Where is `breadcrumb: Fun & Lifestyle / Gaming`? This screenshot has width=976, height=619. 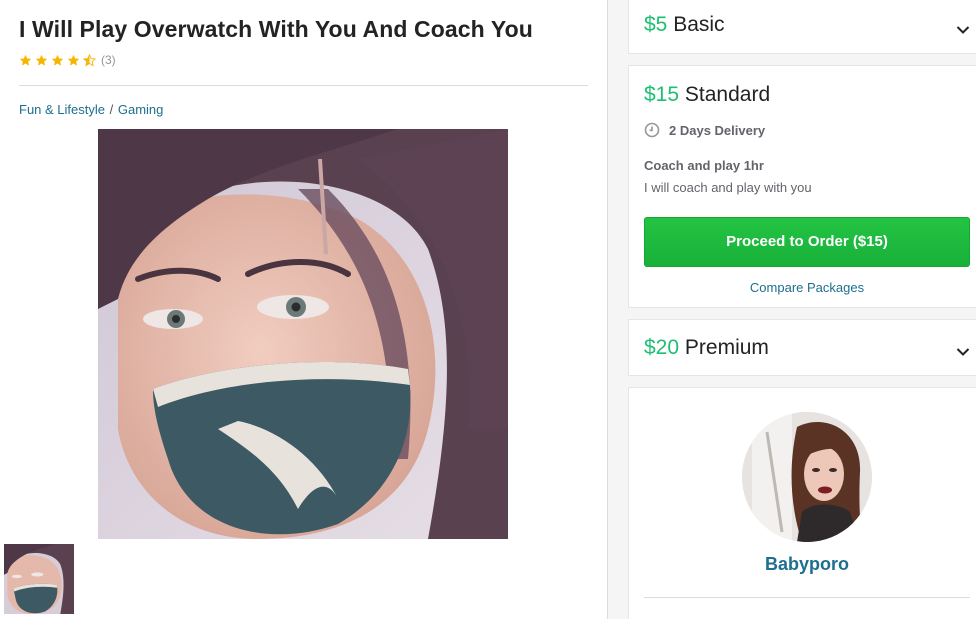
breadcrumb: Fun & Lifestyle / Gaming is located at coordinates (91, 109).